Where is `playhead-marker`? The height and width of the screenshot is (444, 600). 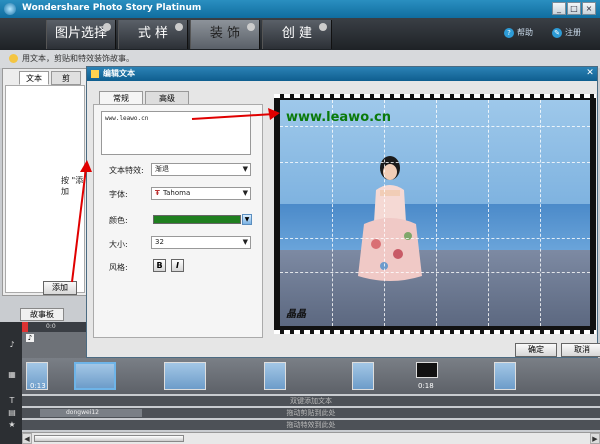
playhead-marker is located at coordinates (25, 327).